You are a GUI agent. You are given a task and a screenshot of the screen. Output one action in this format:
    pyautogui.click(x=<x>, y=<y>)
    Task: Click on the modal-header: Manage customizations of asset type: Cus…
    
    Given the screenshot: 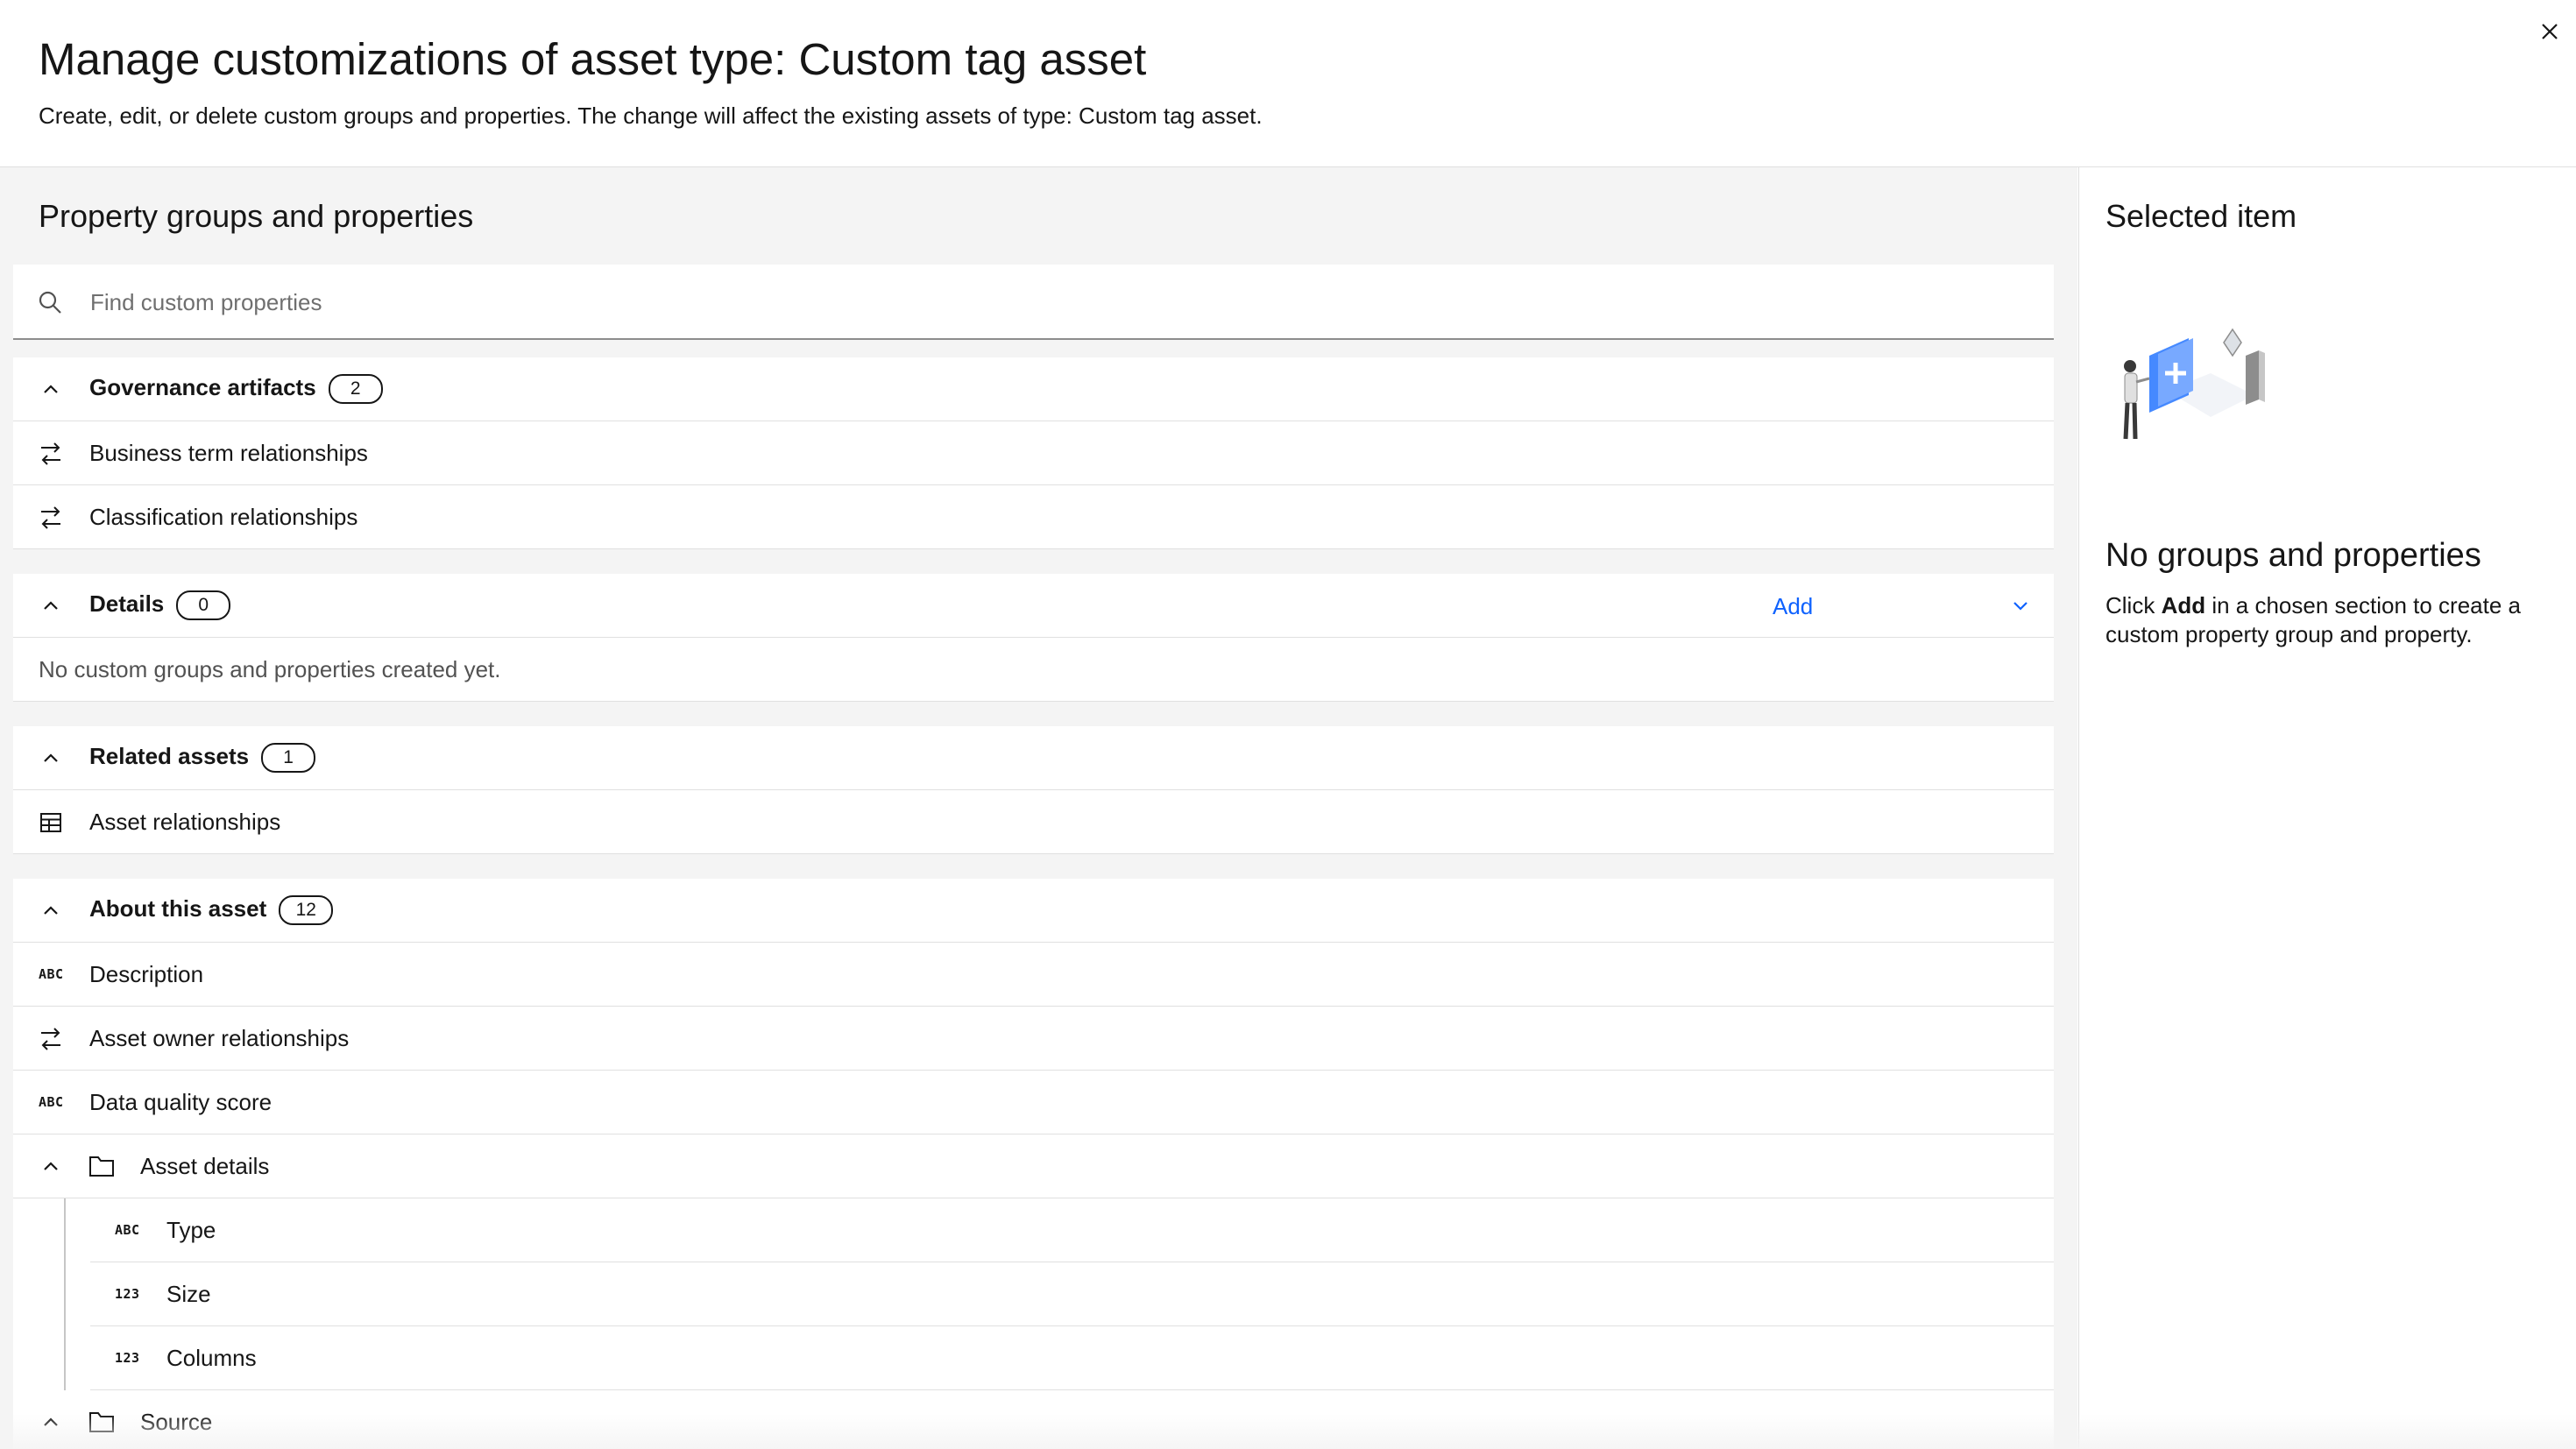 What is the action you would take?
    pyautogui.click(x=1288, y=84)
    